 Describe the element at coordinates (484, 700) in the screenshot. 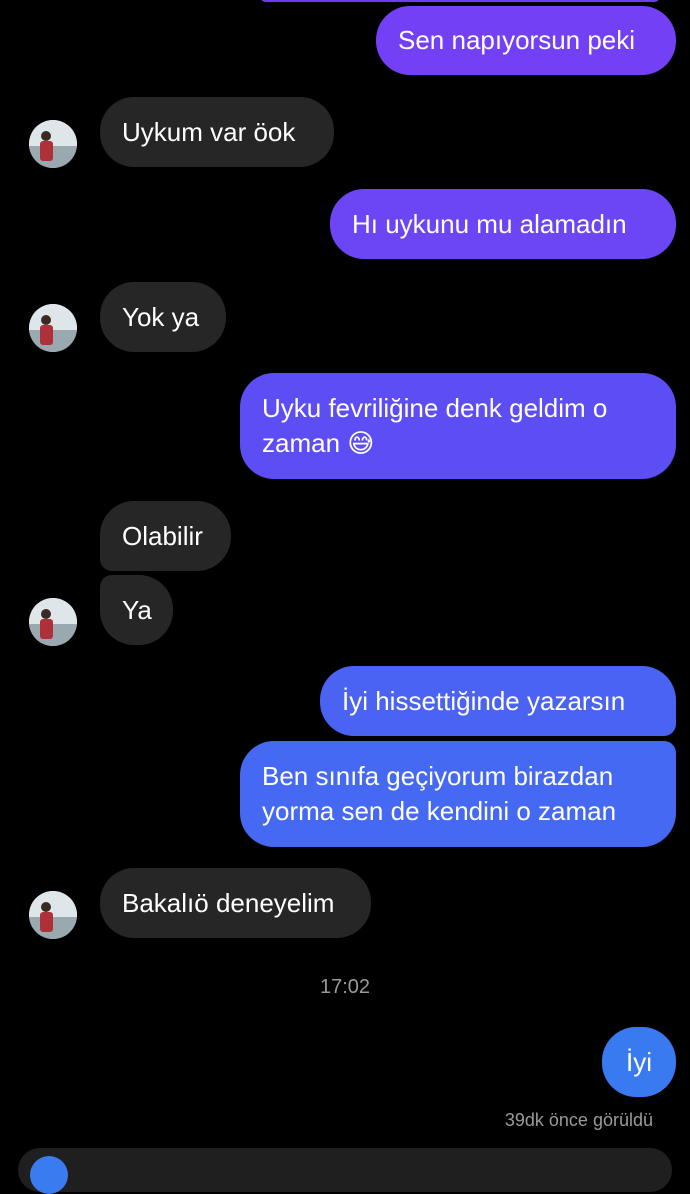

I see `message-text: İyi hissettiğinde yazarsın` at that location.